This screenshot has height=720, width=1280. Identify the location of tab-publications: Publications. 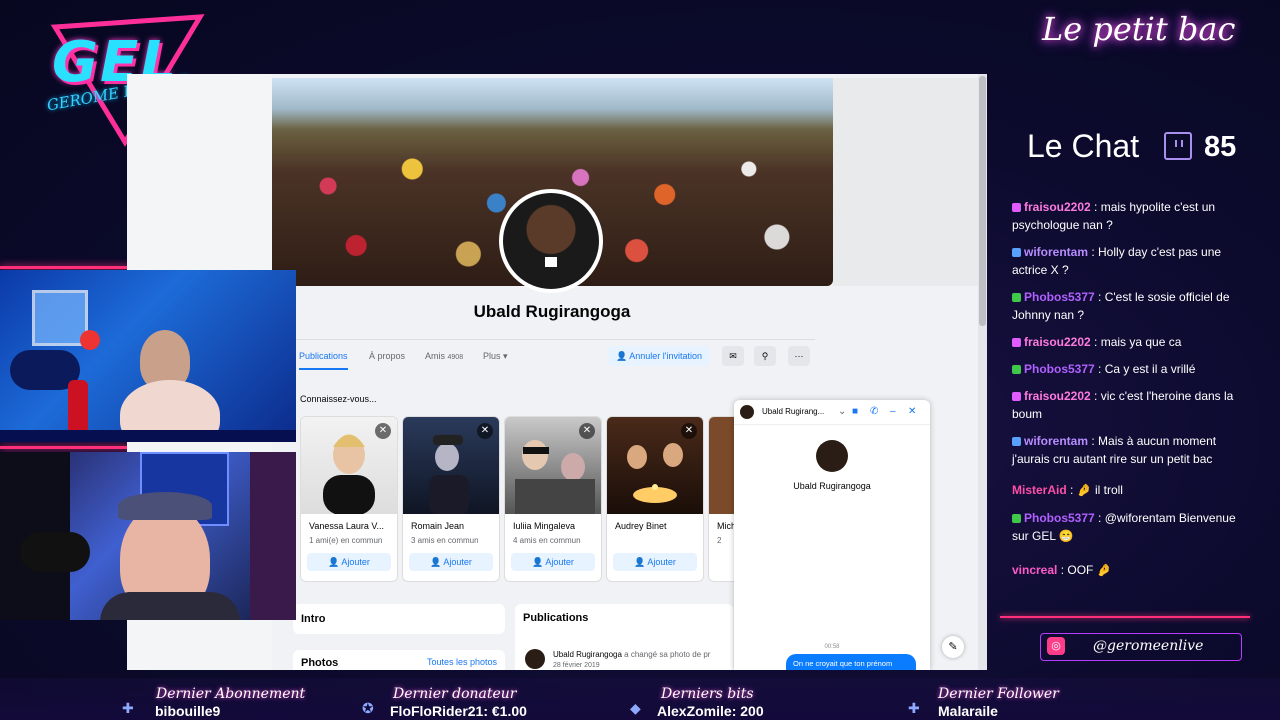
(323, 360).